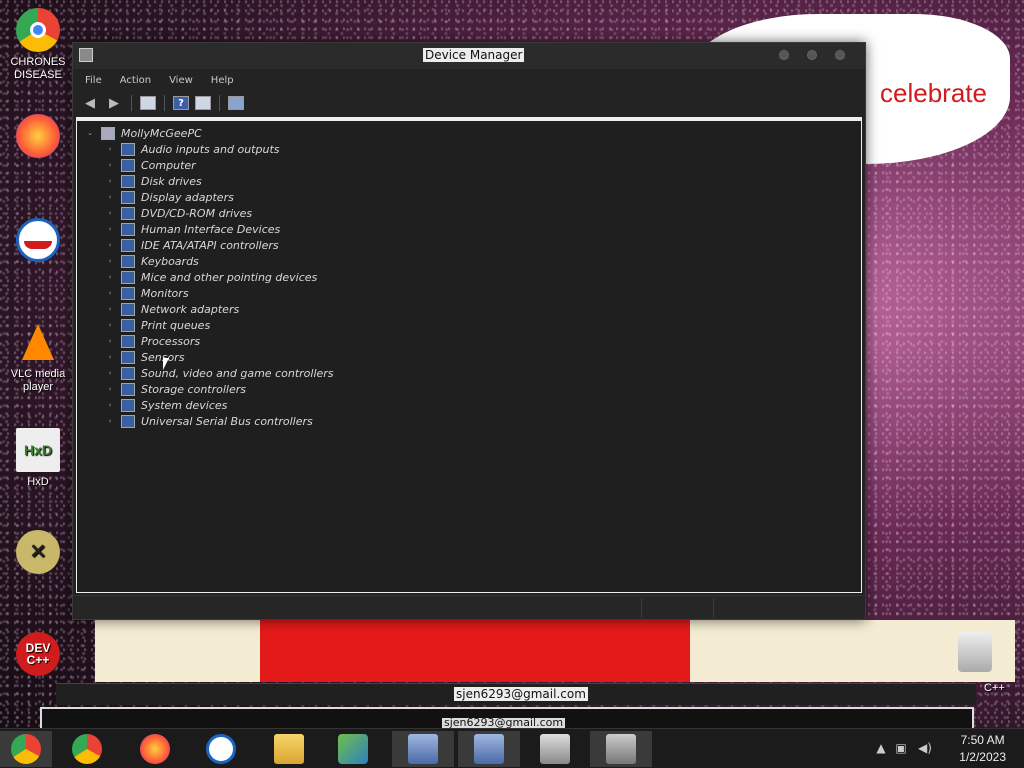 This screenshot has height=768, width=1024. I want to click on taskbar-printer, so click(555, 749).